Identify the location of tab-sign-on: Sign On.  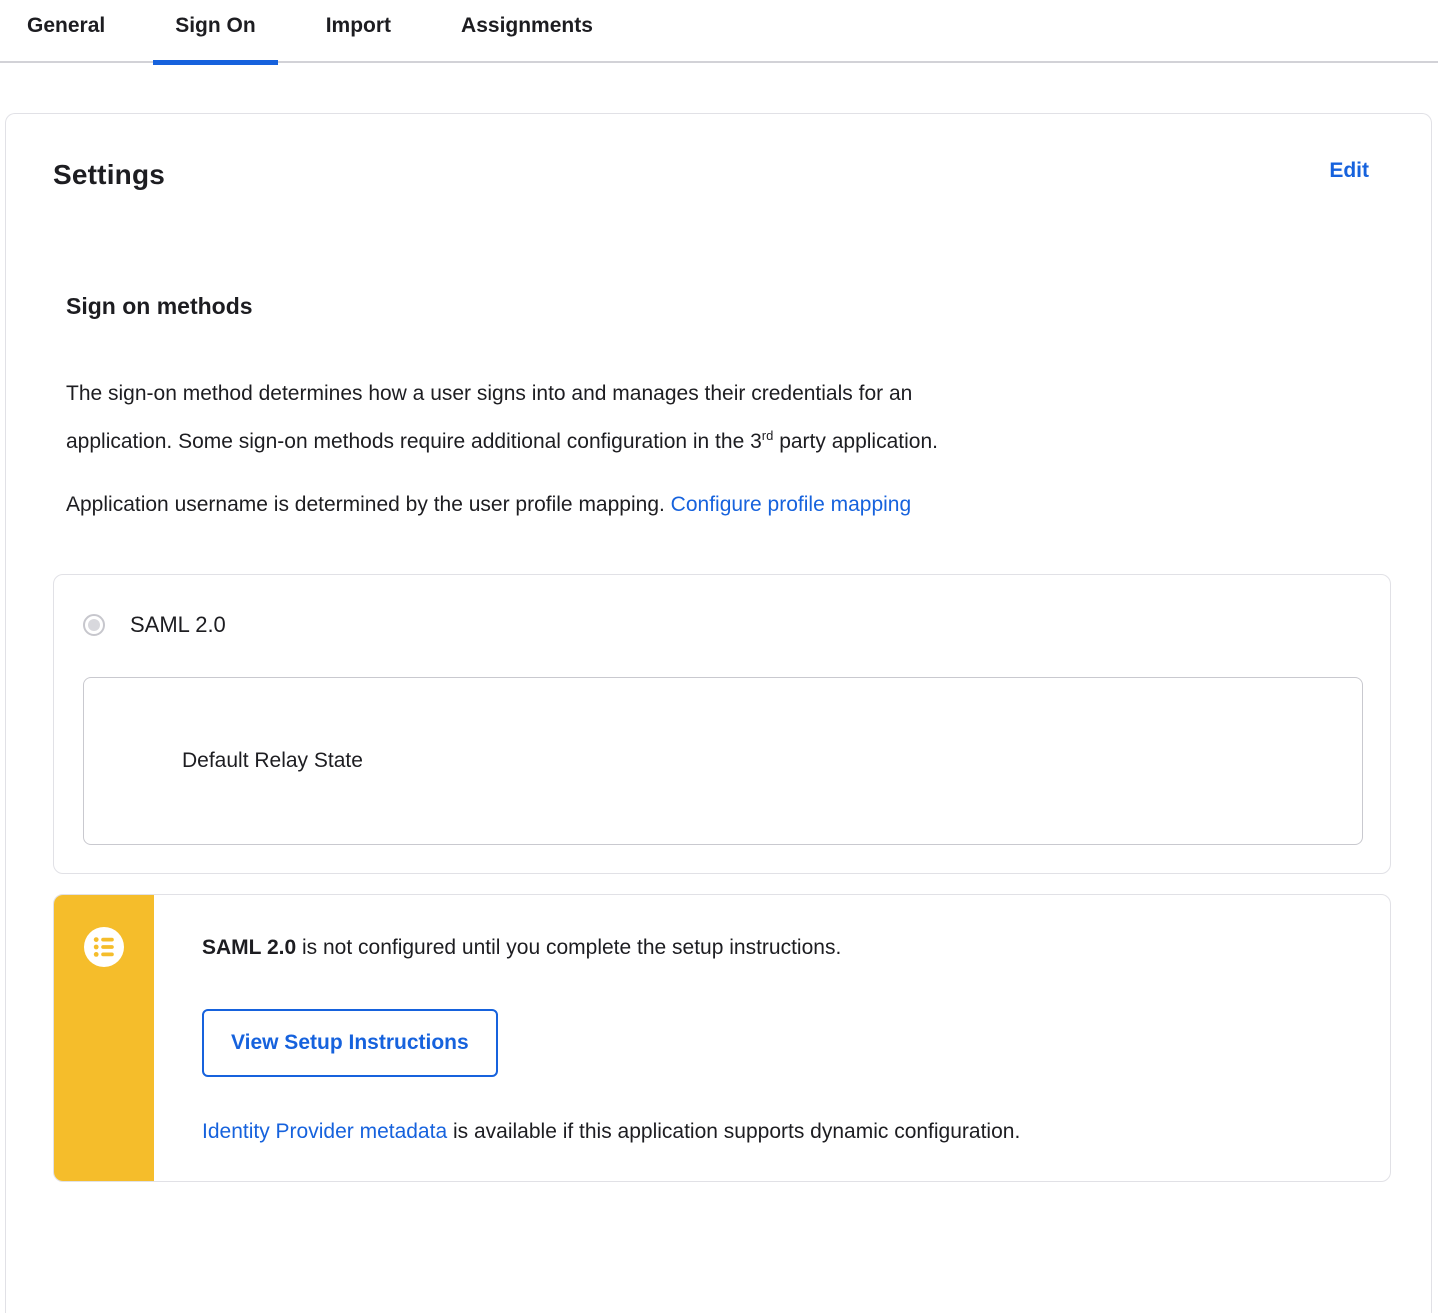
(215, 32).